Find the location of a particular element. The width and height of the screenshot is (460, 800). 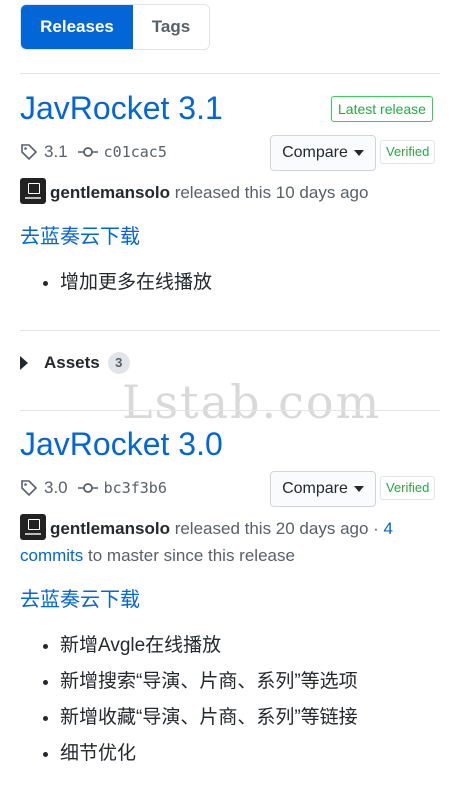

list-item: 增加更多在线播放 is located at coordinates (136, 286).